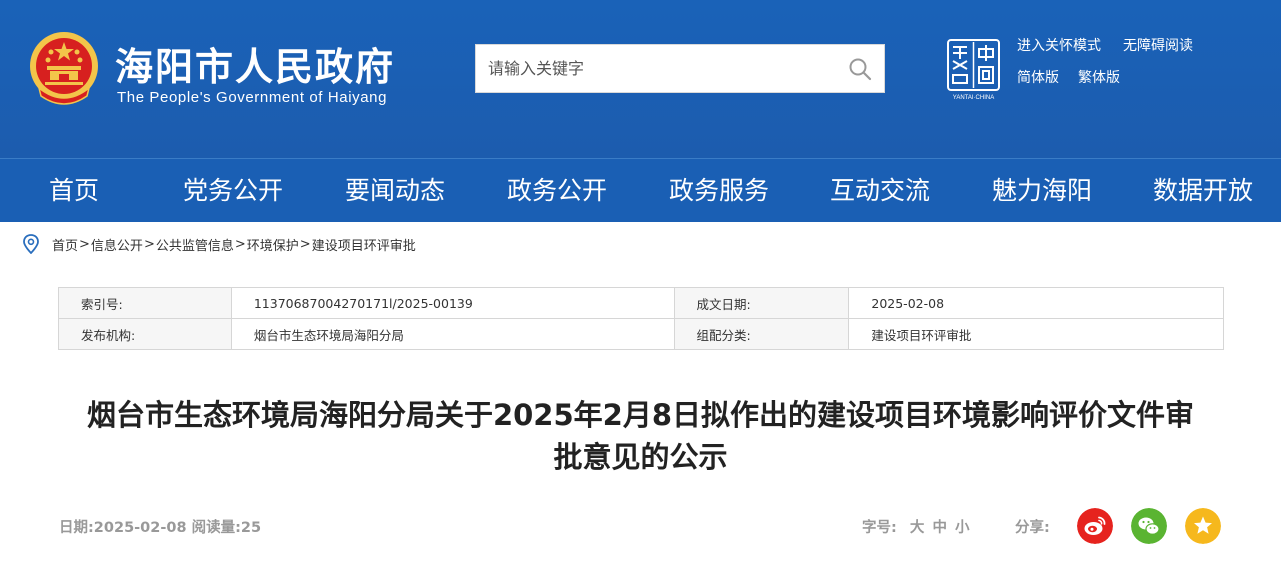 This screenshot has height=565, width=1281. What do you see at coordinates (879, 528) in the screenshot?
I see `font-size-label: 字号:` at bounding box center [879, 528].